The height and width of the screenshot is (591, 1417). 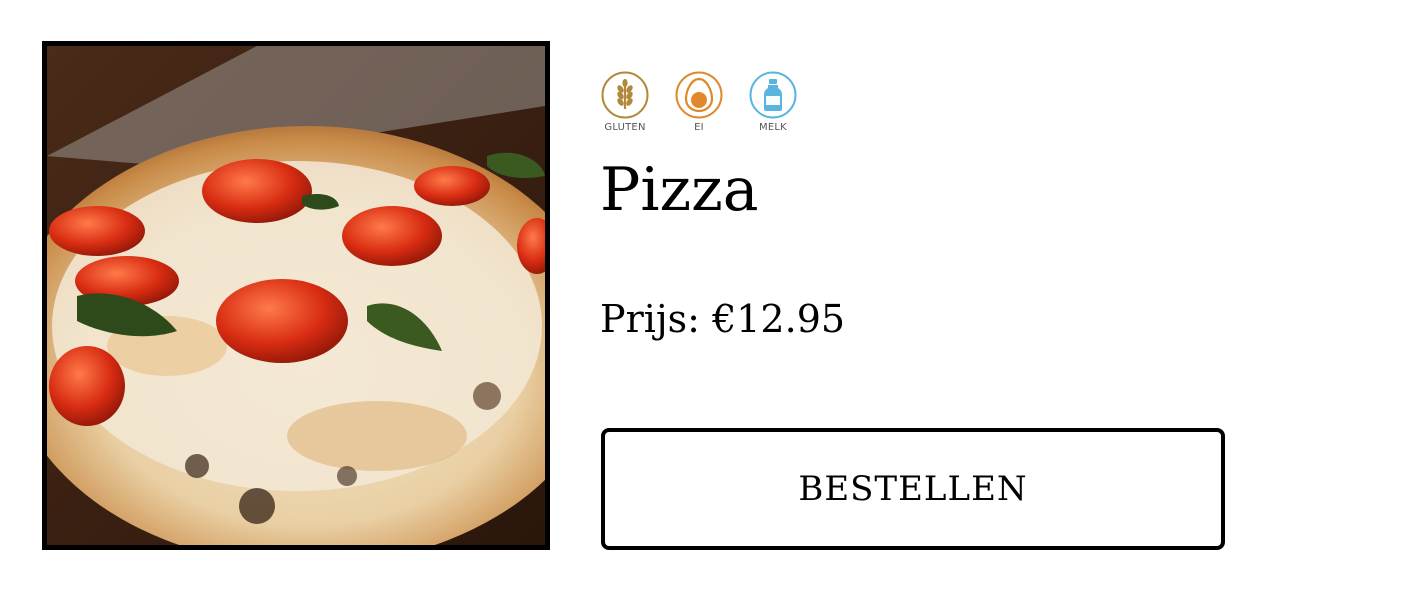 I want to click on allergen-list: GLUTEN EI MELK, so click(x=699, y=102).